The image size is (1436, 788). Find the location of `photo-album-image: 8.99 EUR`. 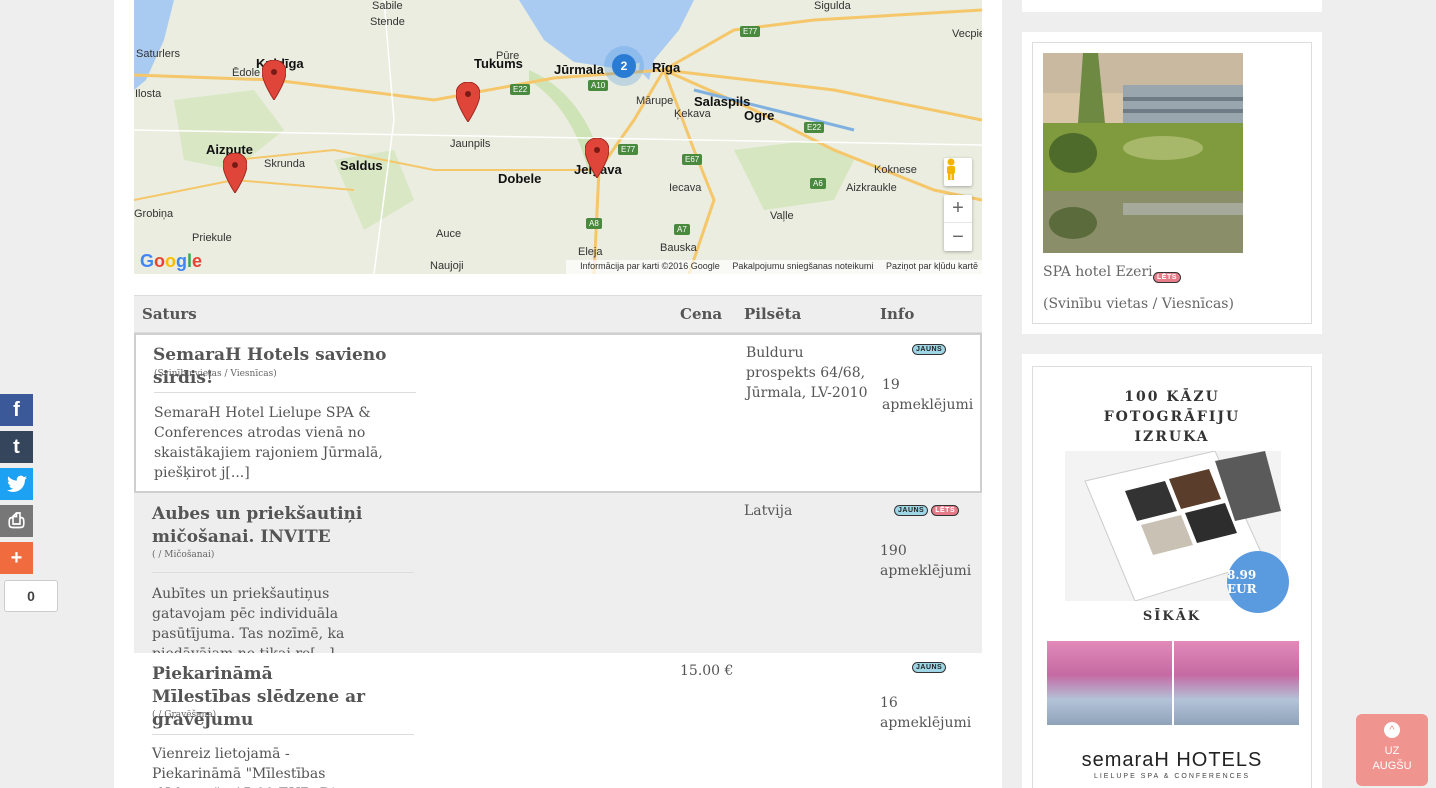

photo-album-image: 8.99 EUR is located at coordinates (1177, 531).